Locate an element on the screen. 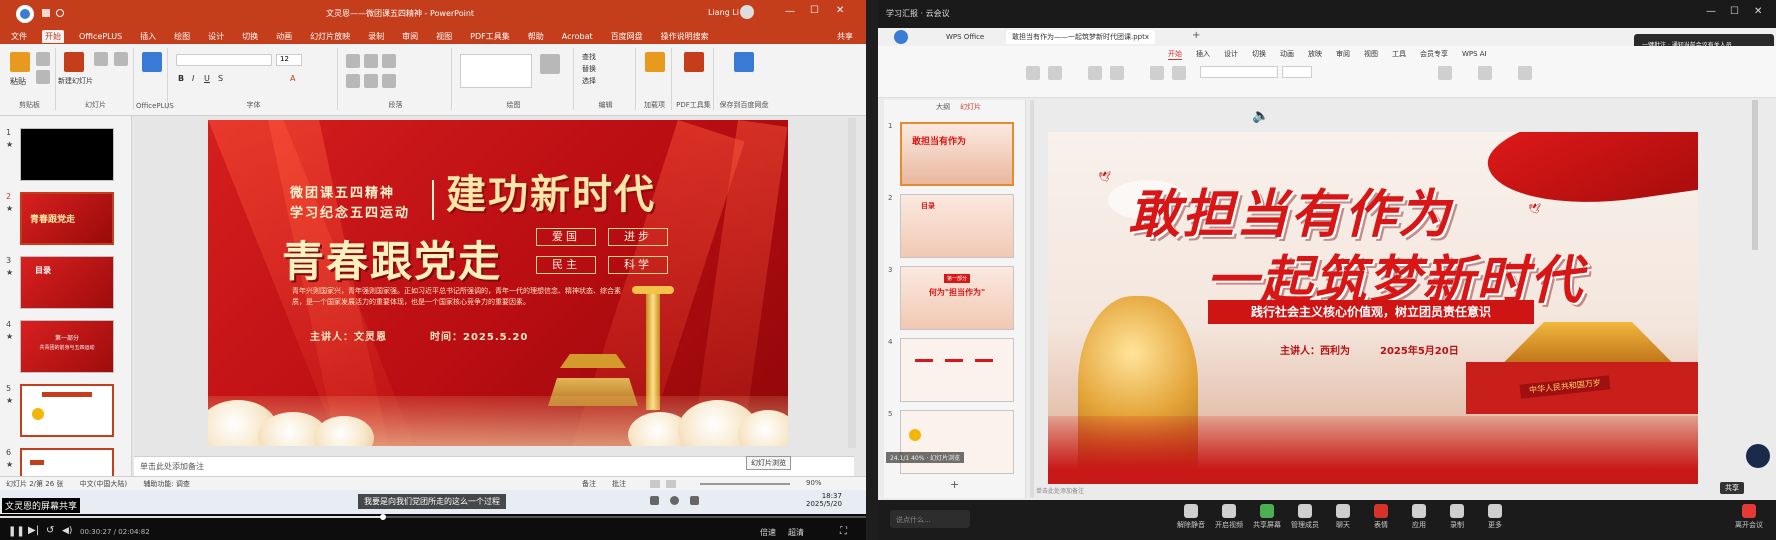 The width and height of the screenshot is (1776, 540). user-name: Liang Li is located at coordinates (723, 12).